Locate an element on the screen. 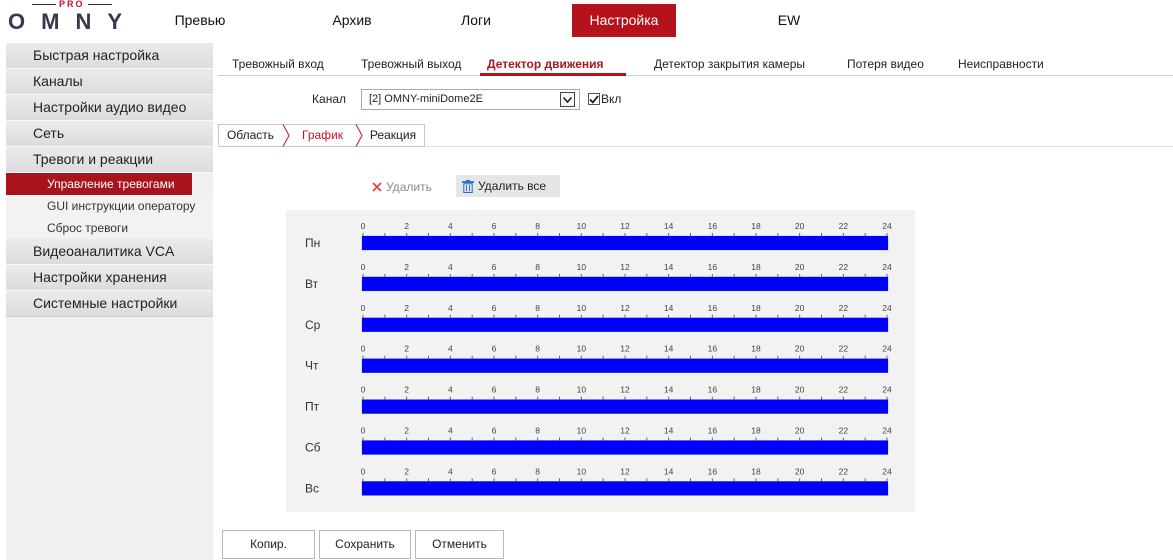 Image resolution: width=1173 pixels, height=560 pixels. sidebar-item-system: Системные настройки is located at coordinates (109, 304).